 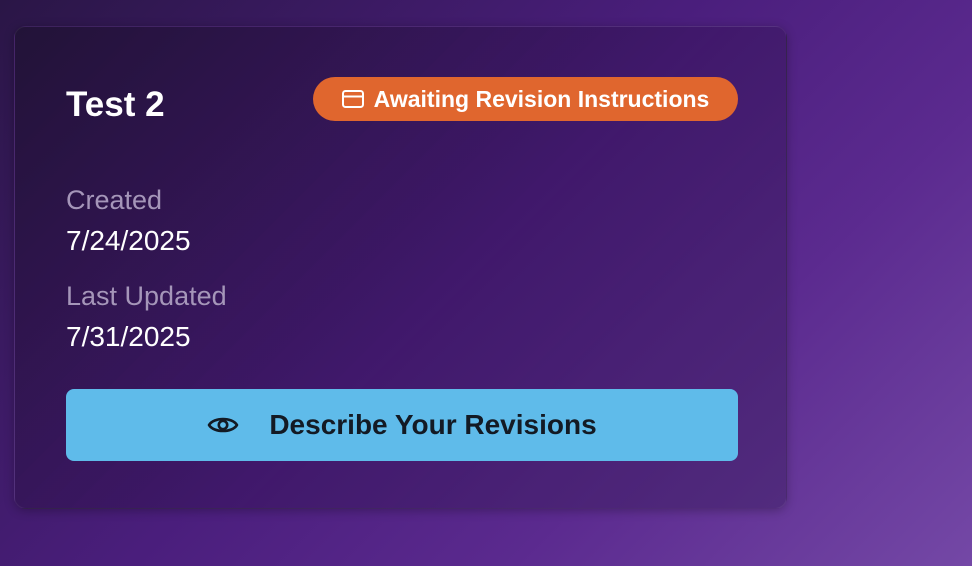 What do you see at coordinates (352, 99) in the screenshot?
I see `credit-card-icon` at bounding box center [352, 99].